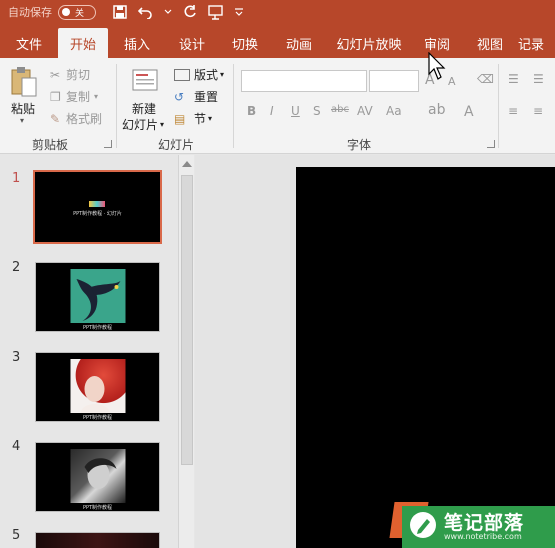 The height and width of the screenshot is (548, 555). I want to click on reset-label: 重置, so click(206, 97).